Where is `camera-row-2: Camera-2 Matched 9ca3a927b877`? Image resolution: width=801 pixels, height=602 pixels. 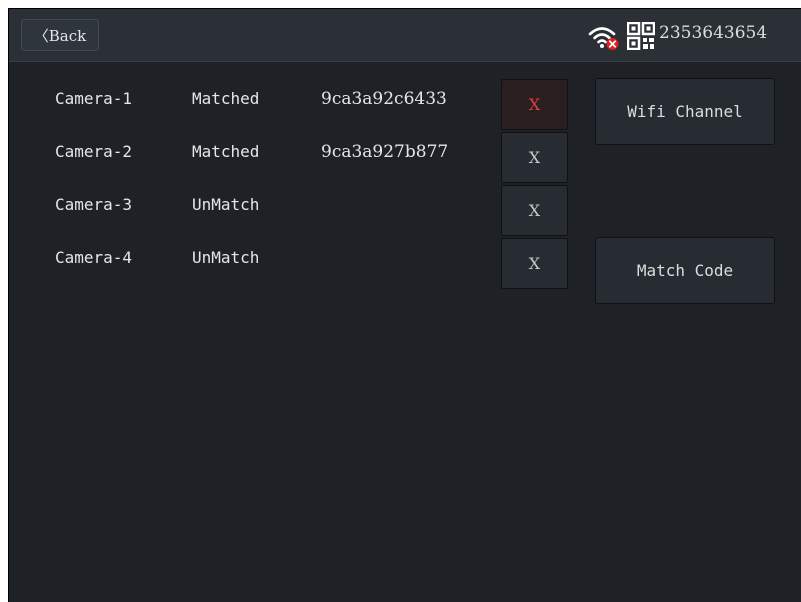
camera-row-2: Camera-2 Matched 9ca3a927b877 is located at coordinates (259, 152).